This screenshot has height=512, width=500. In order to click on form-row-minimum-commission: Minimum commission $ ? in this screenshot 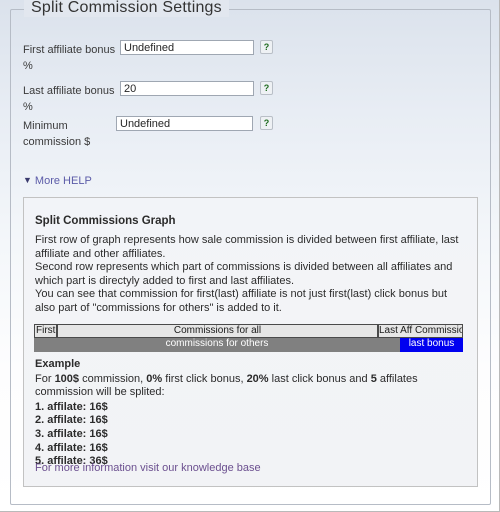, I will do `click(250, 134)`.